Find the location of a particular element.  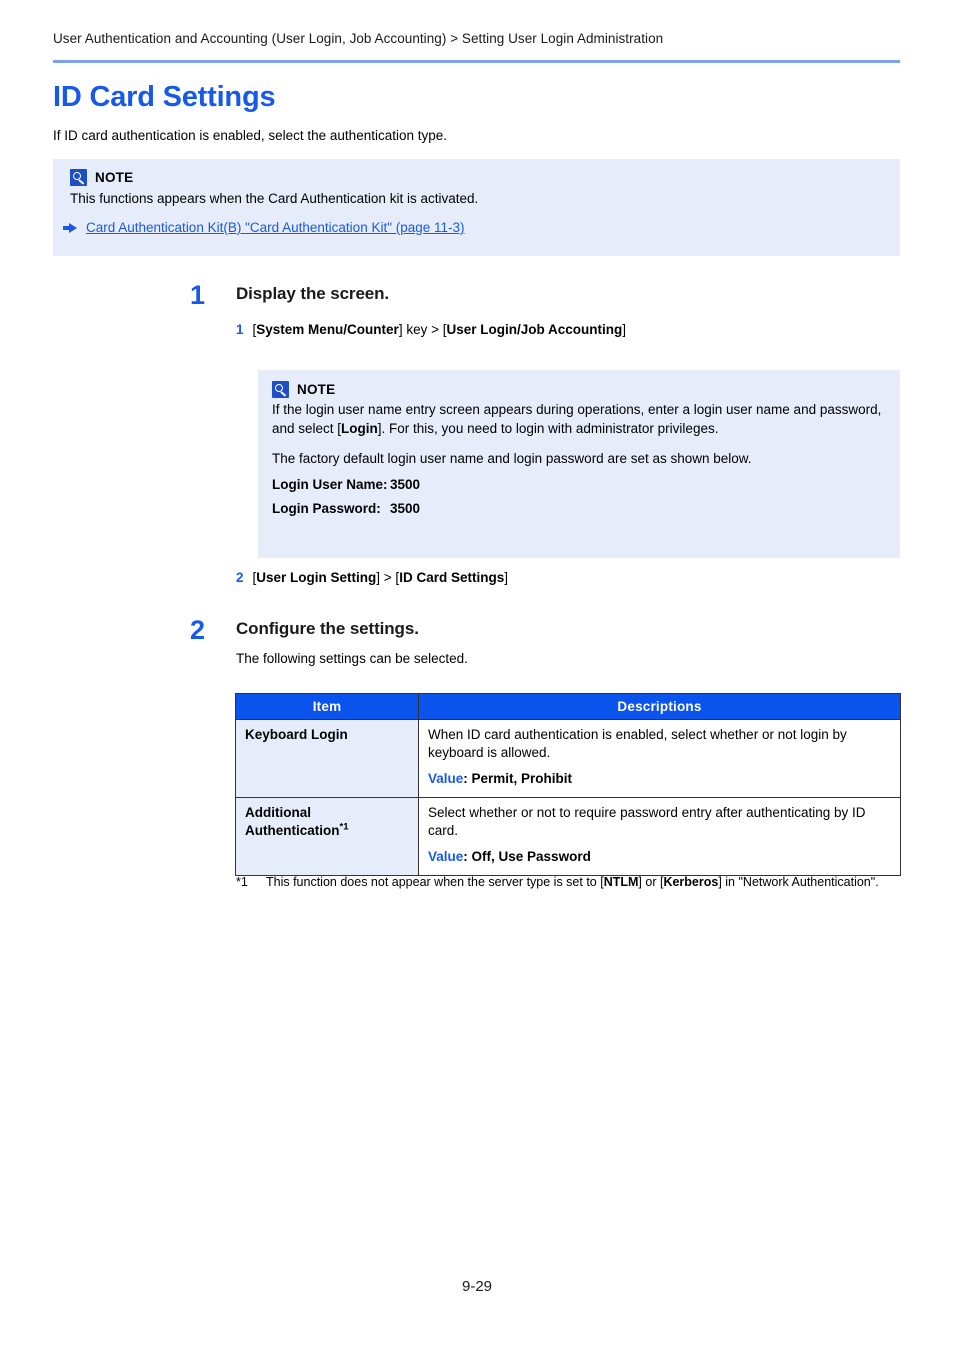

header-divider is located at coordinates (476, 61).